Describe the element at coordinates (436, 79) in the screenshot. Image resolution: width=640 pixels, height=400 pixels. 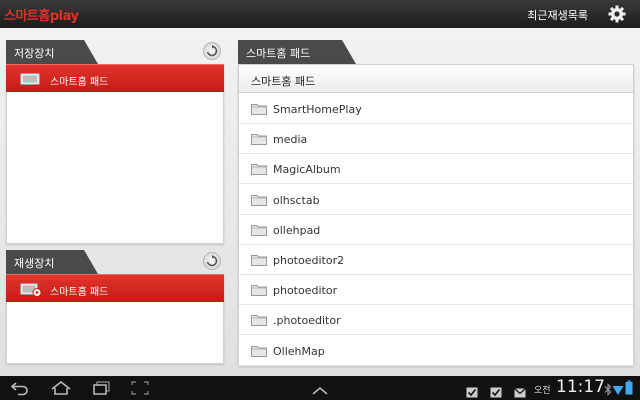
I see `breadcrumb: 스마트홈 패드` at that location.